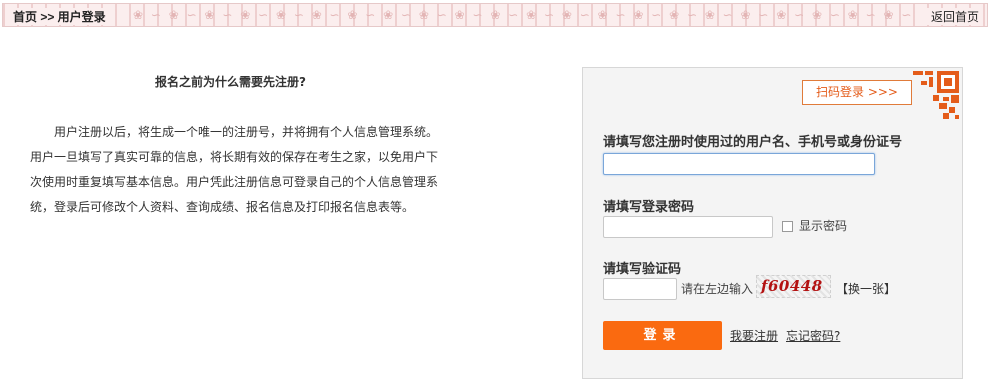  I want to click on password-label: 请填写登录密码, so click(649, 207).